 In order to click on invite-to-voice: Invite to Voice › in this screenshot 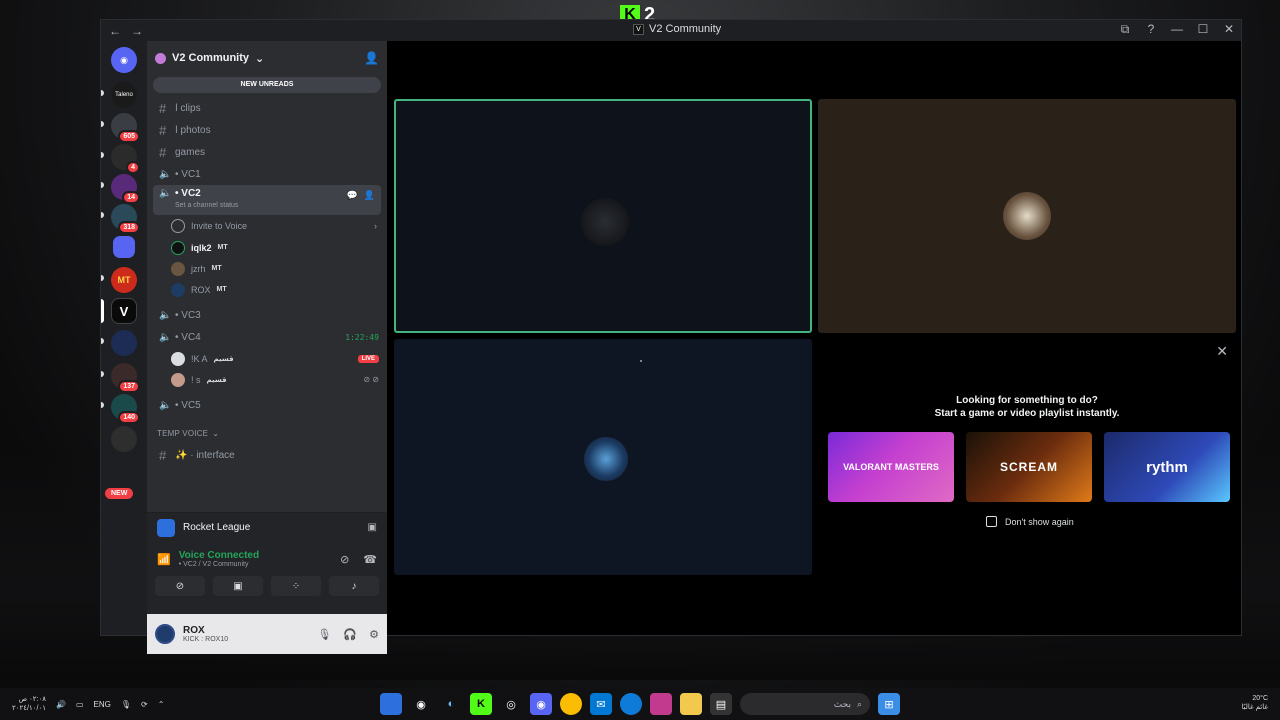, I will do `click(267, 226)`.